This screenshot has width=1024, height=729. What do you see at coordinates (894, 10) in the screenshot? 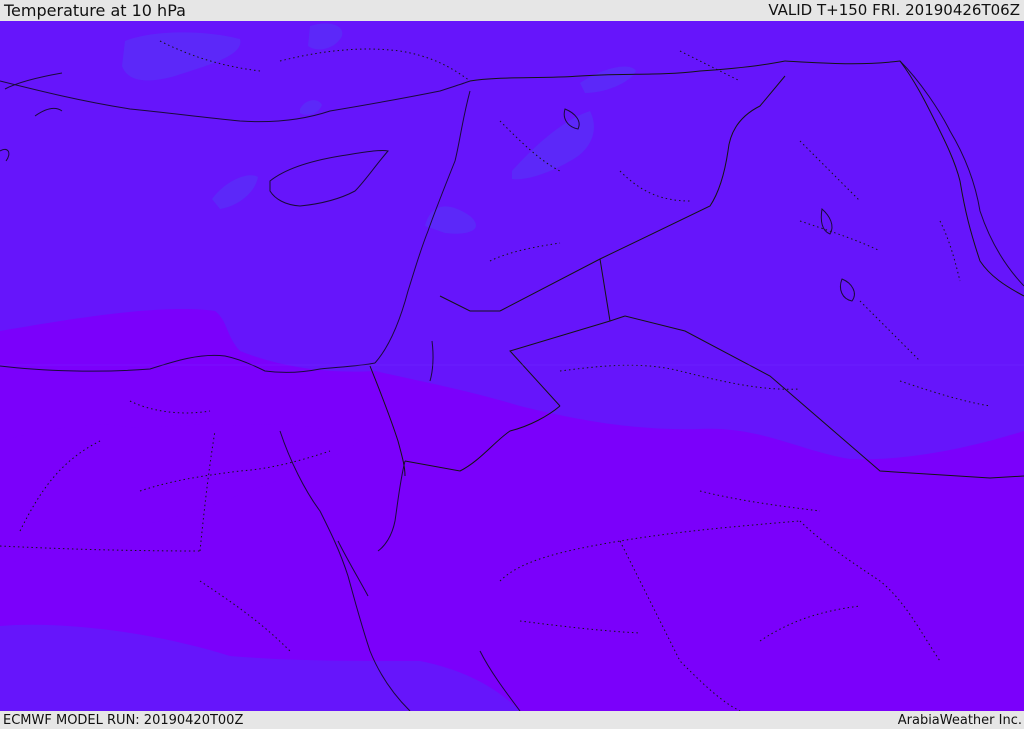
I see `valid-time: VALID T+150 FRI. 20190426T06Z` at bounding box center [894, 10].